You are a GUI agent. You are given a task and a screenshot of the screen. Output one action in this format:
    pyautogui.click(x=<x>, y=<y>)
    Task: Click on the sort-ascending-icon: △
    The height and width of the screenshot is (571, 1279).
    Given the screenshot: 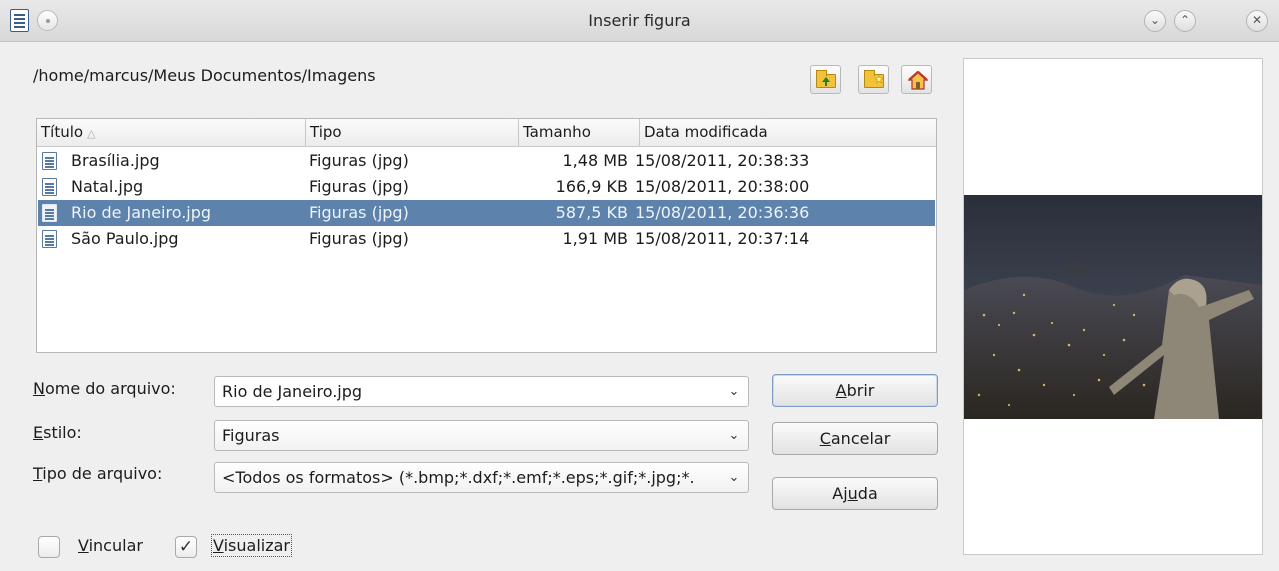 What is the action you would take?
    pyautogui.click(x=91, y=133)
    